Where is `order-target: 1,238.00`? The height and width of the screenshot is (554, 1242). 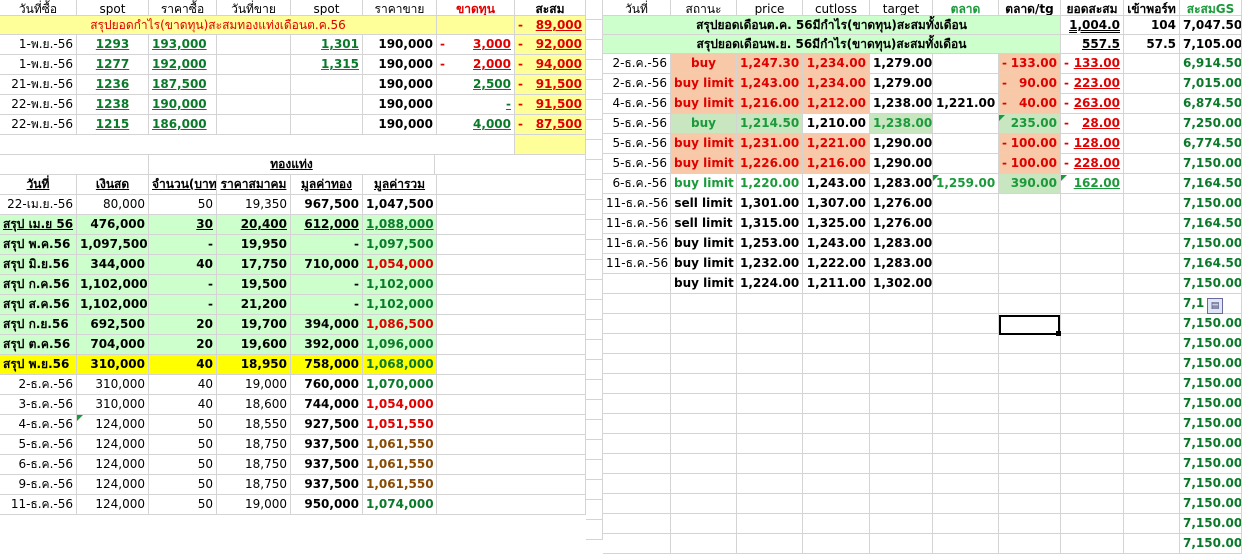 order-target: 1,238.00 is located at coordinates (901, 104).